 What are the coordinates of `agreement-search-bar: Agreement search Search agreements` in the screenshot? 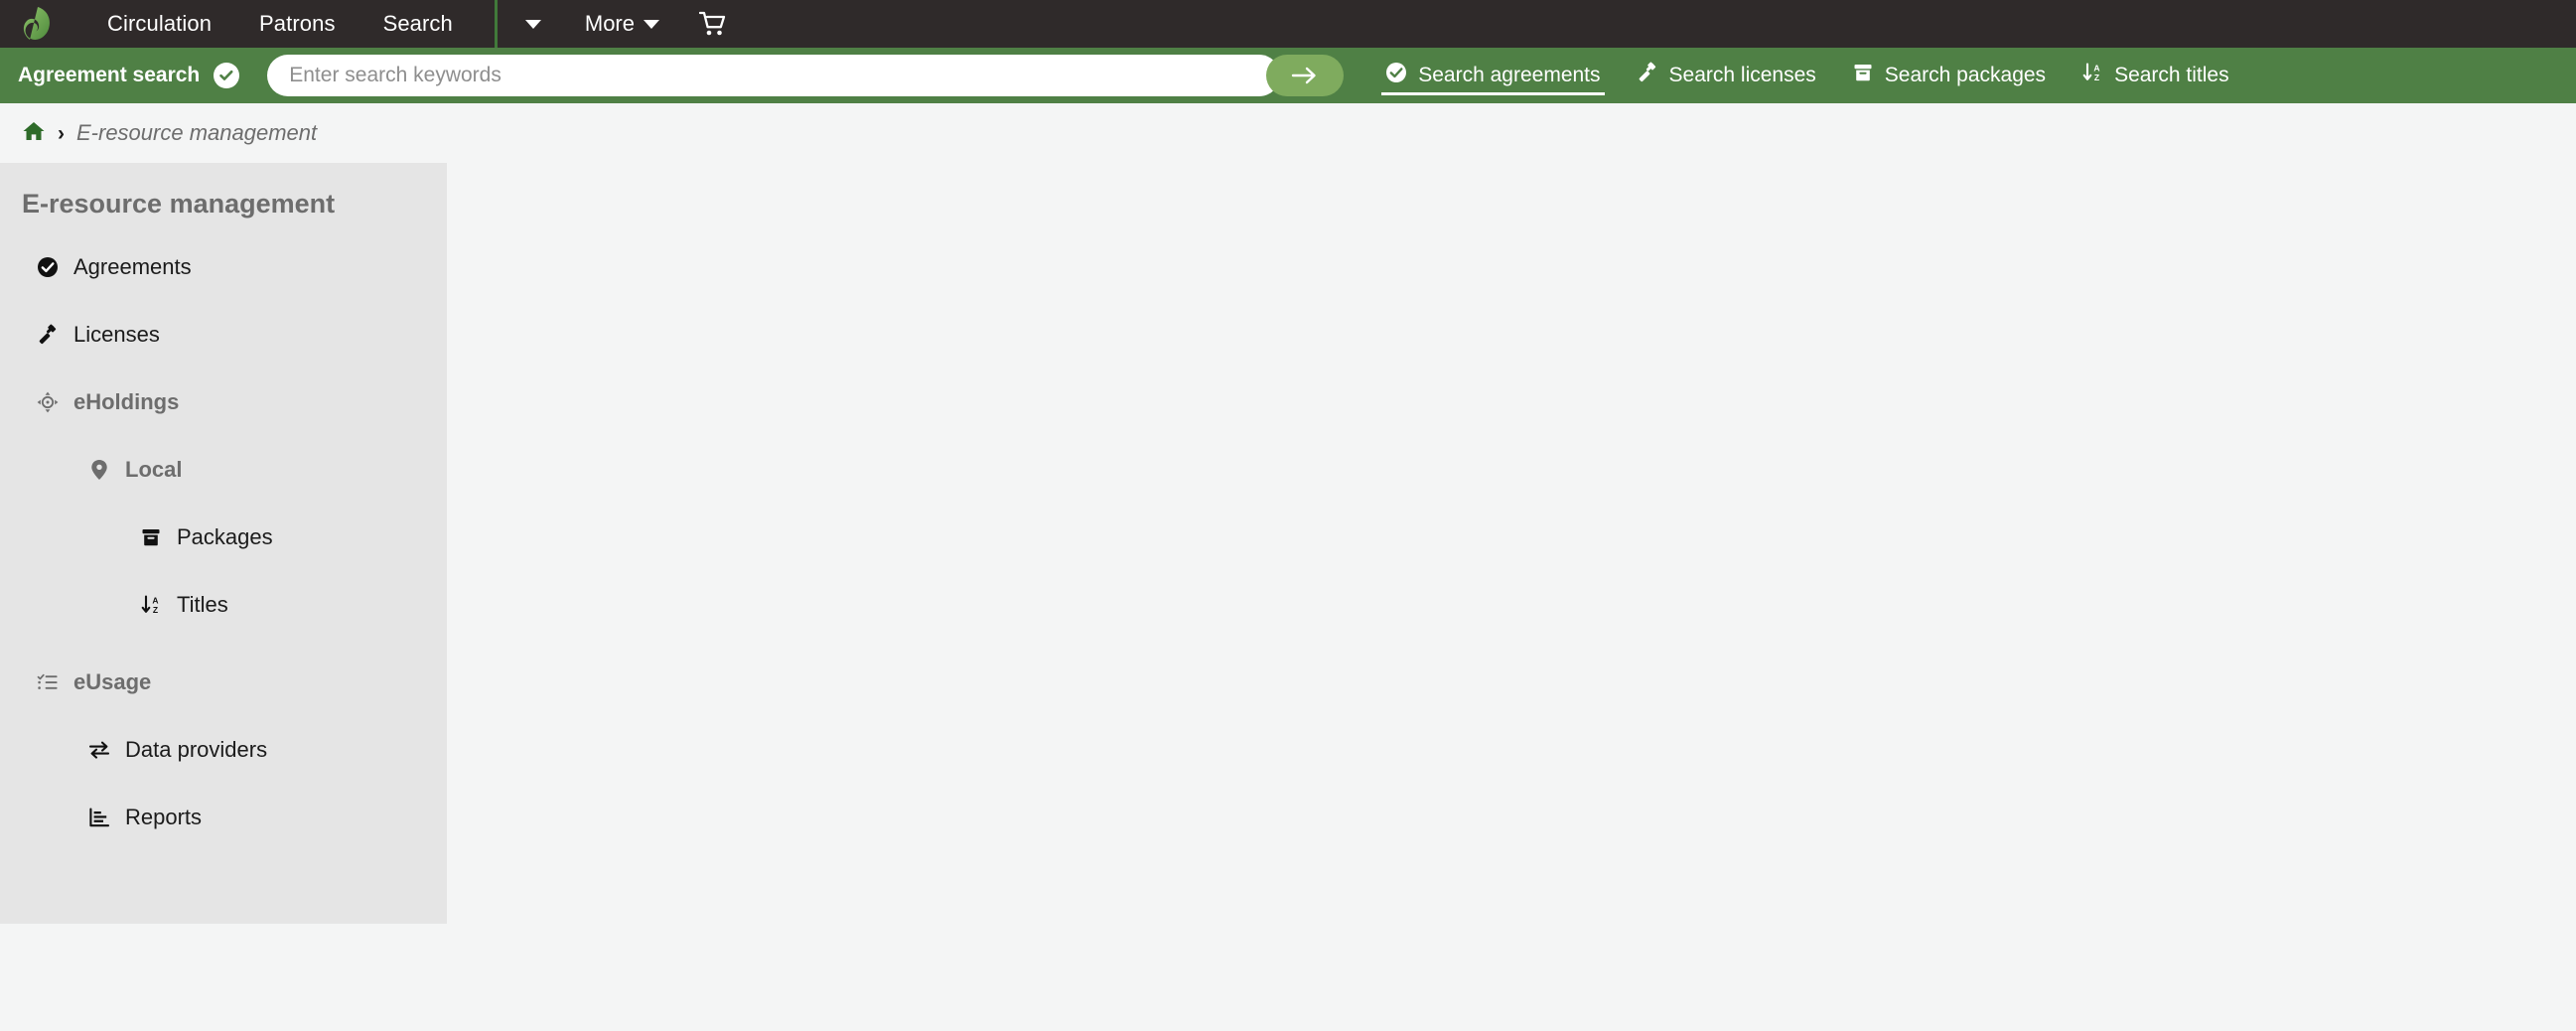 It's located at (1288, 76).